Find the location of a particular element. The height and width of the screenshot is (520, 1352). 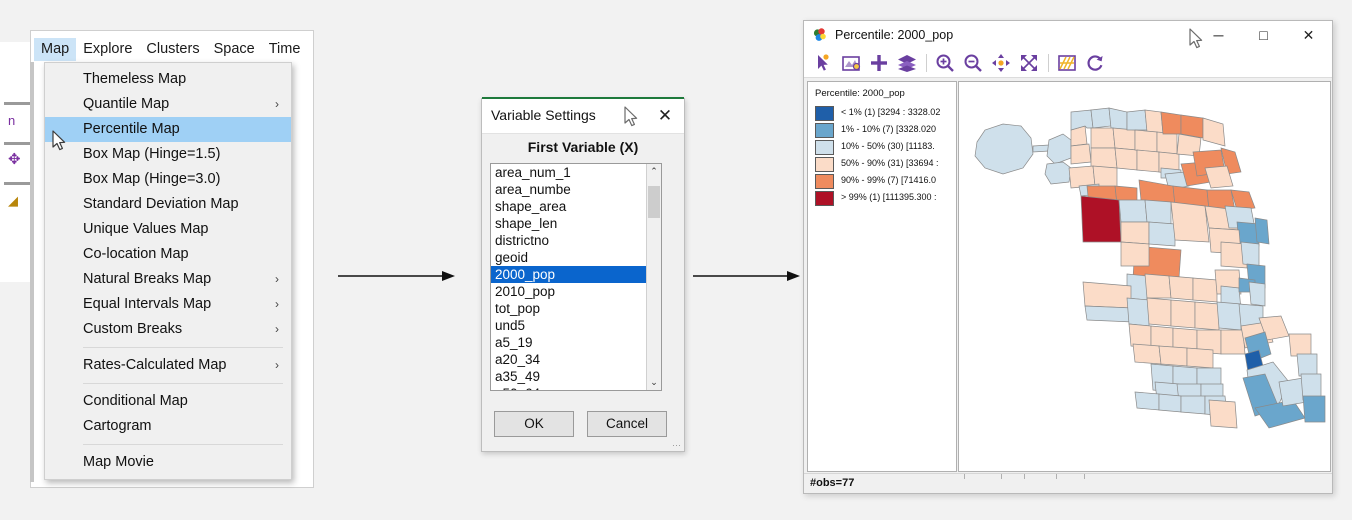

menu-item-label: Co-location Map is located at coordinates (136, 254).